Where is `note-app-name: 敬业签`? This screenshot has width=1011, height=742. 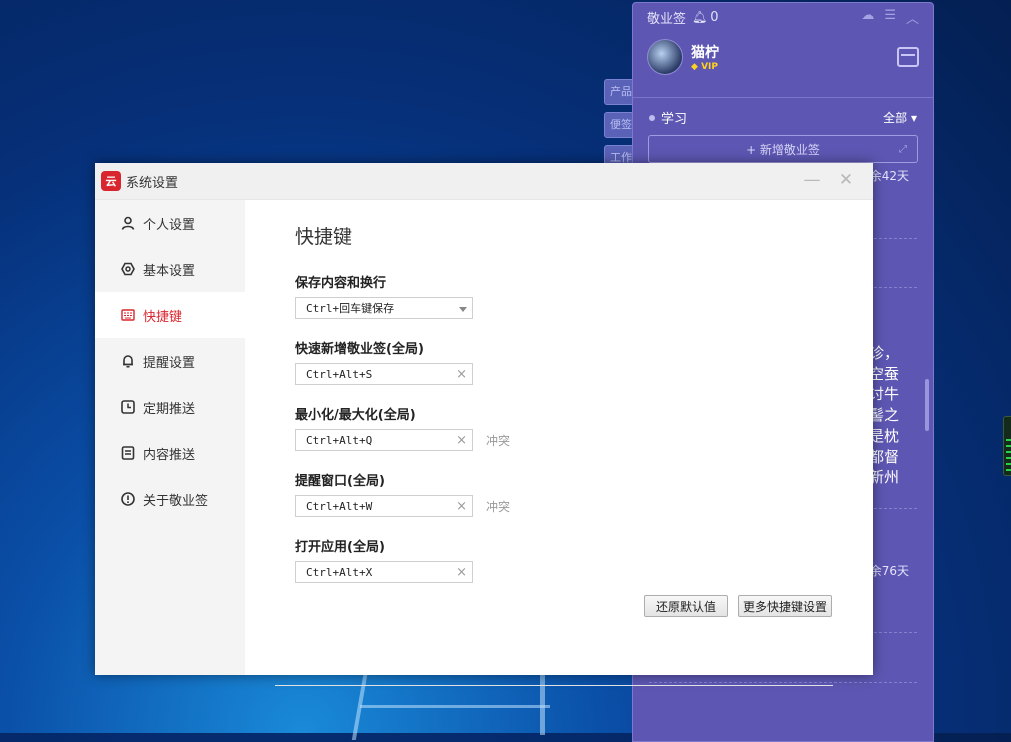
note-app-name: 敬业签 is located at coordinates (667, 19).